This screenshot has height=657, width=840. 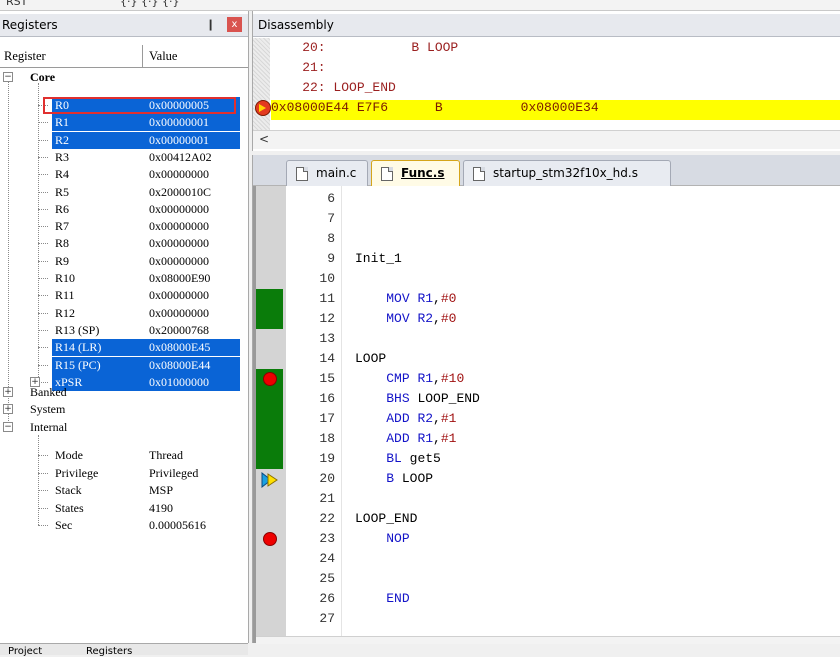 I want to click on code-line: B LOOP, so click(x=394, y=478).